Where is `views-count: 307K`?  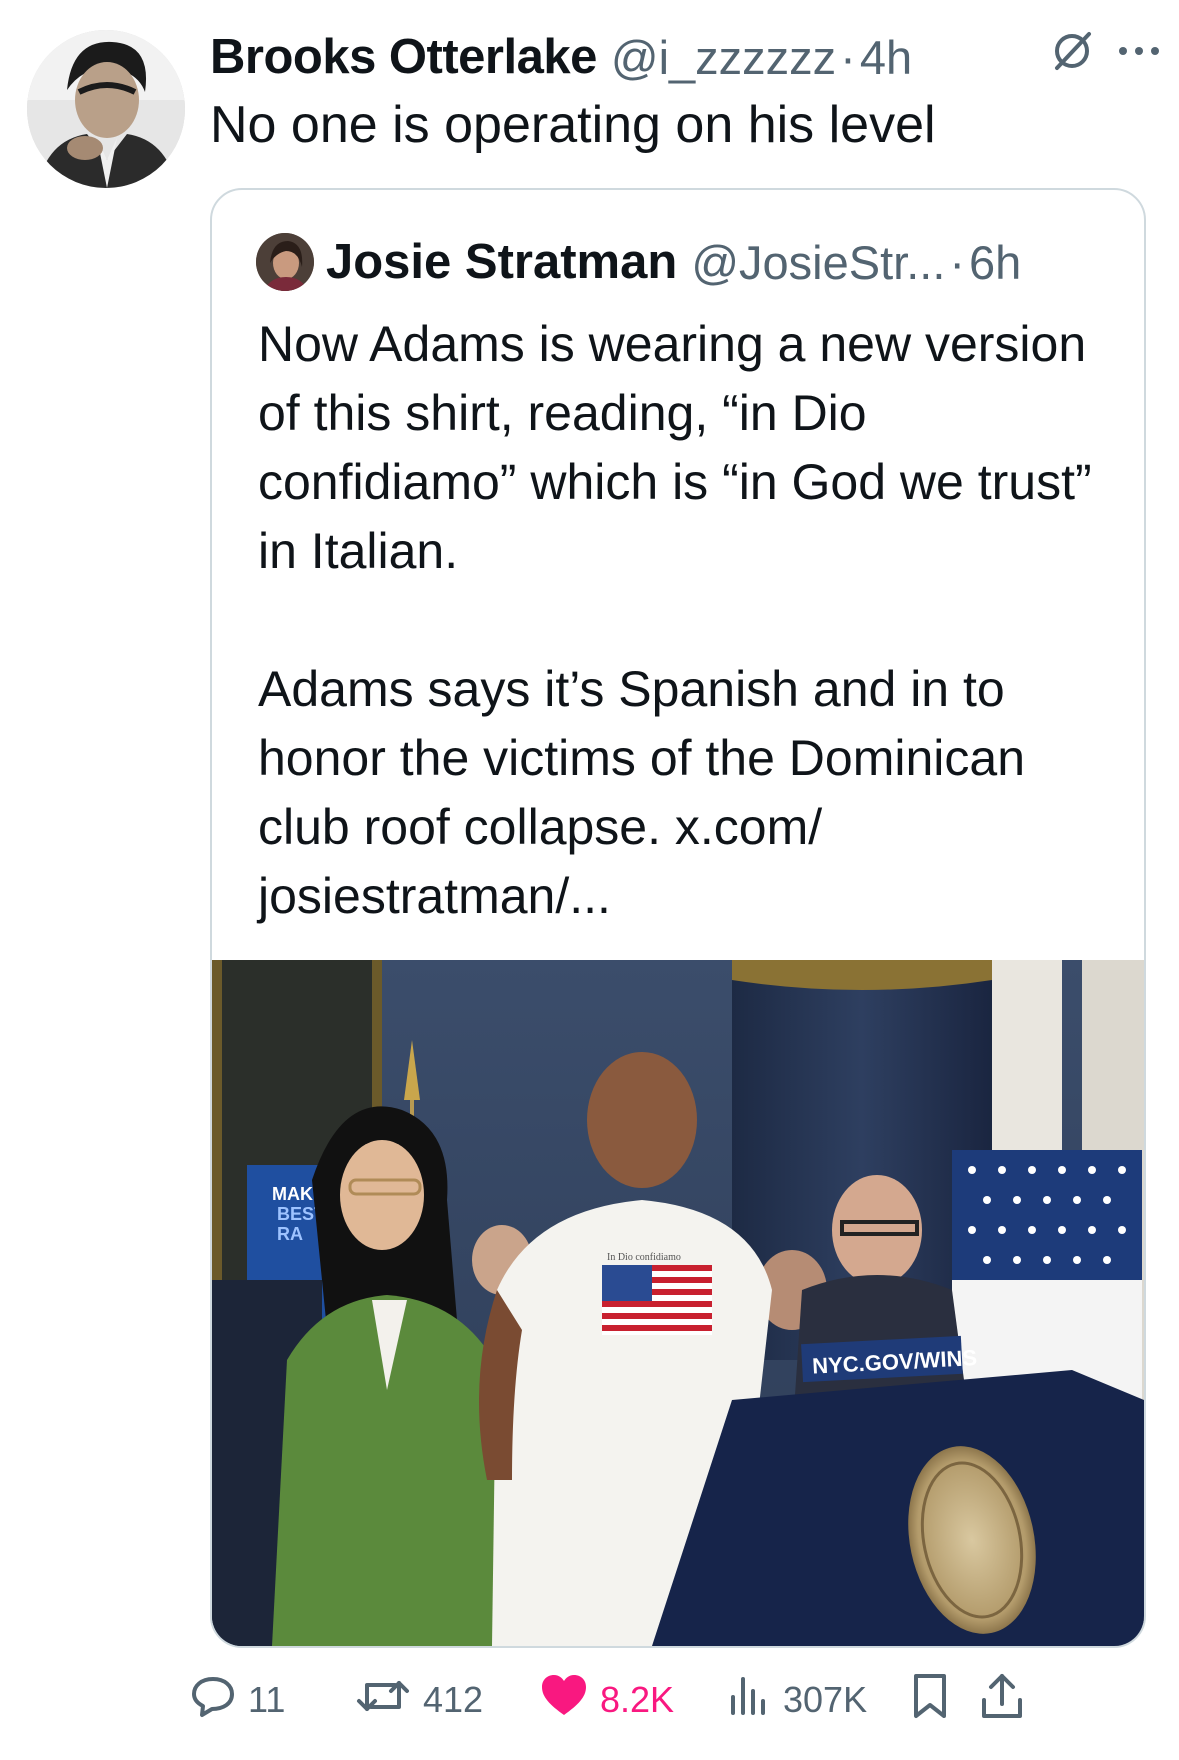
views-count: 307K is located at coordinates (825, 1699).